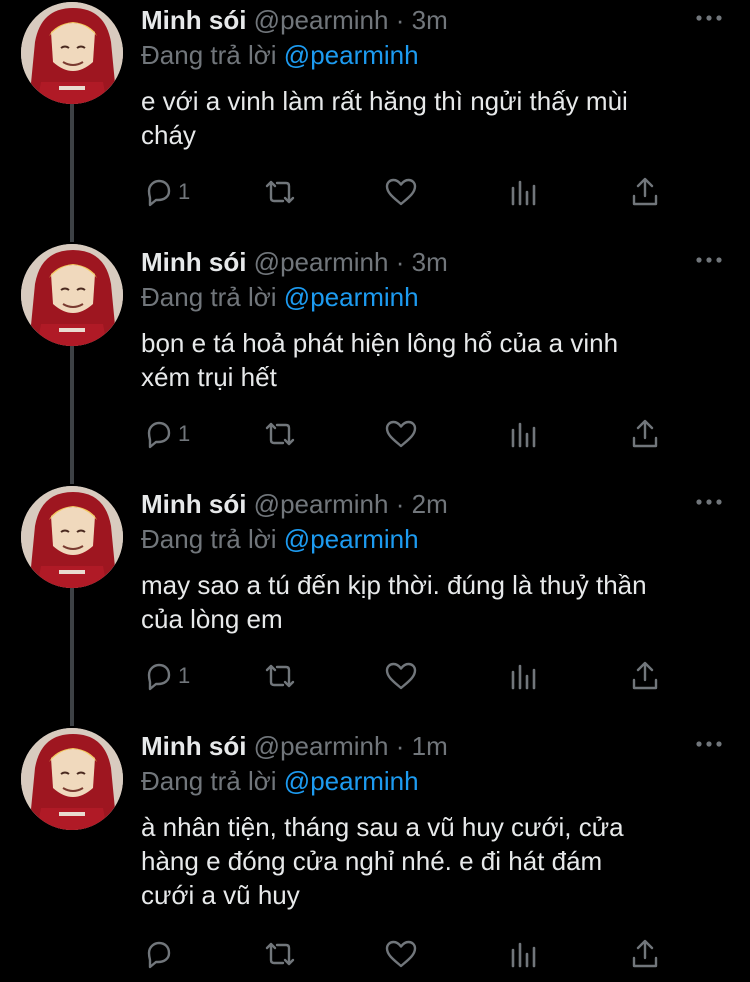  Describe the element at coordinates (212, 619) in the screenshot. I see `tweet-text-line: của lòng em` at that location.